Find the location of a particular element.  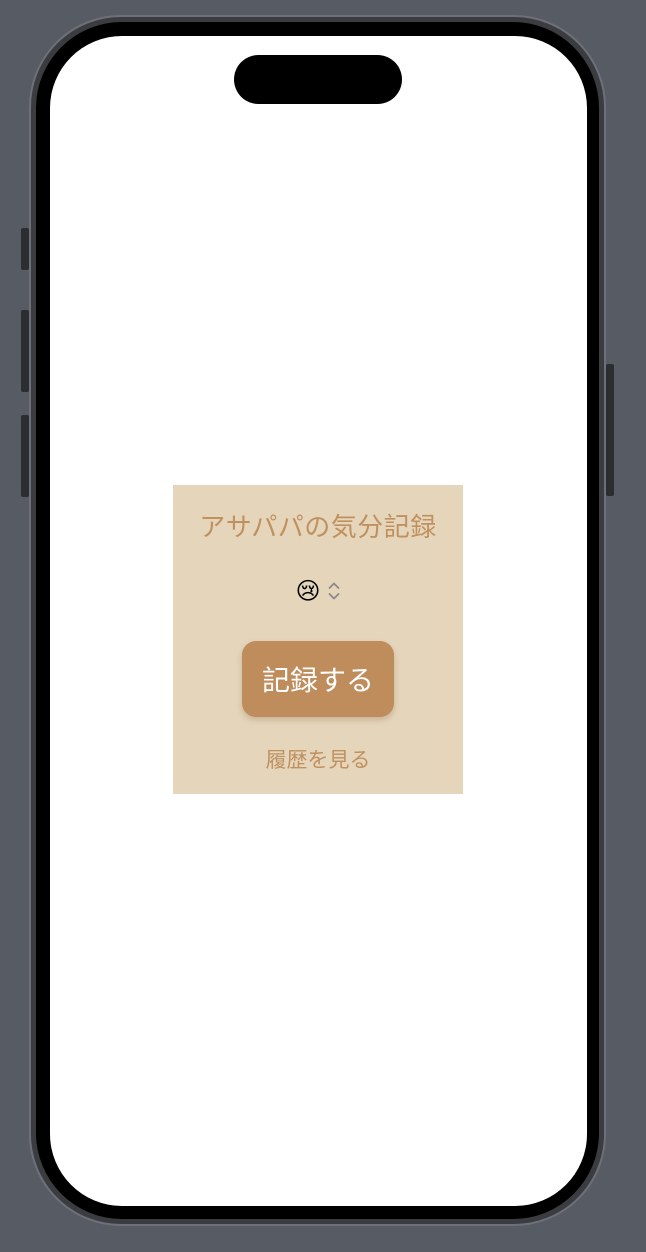

chevron-up-down-icon is located at coordinates (334, 591).